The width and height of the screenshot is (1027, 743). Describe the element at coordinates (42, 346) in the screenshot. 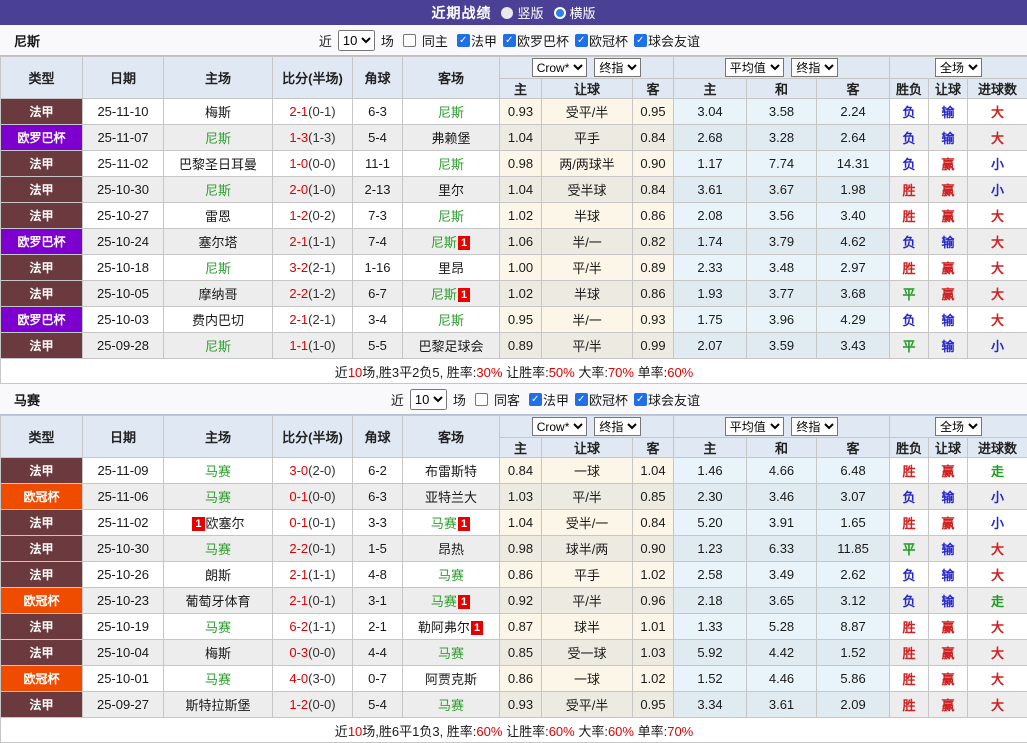

I see `league-cell: 法甲` at that location.